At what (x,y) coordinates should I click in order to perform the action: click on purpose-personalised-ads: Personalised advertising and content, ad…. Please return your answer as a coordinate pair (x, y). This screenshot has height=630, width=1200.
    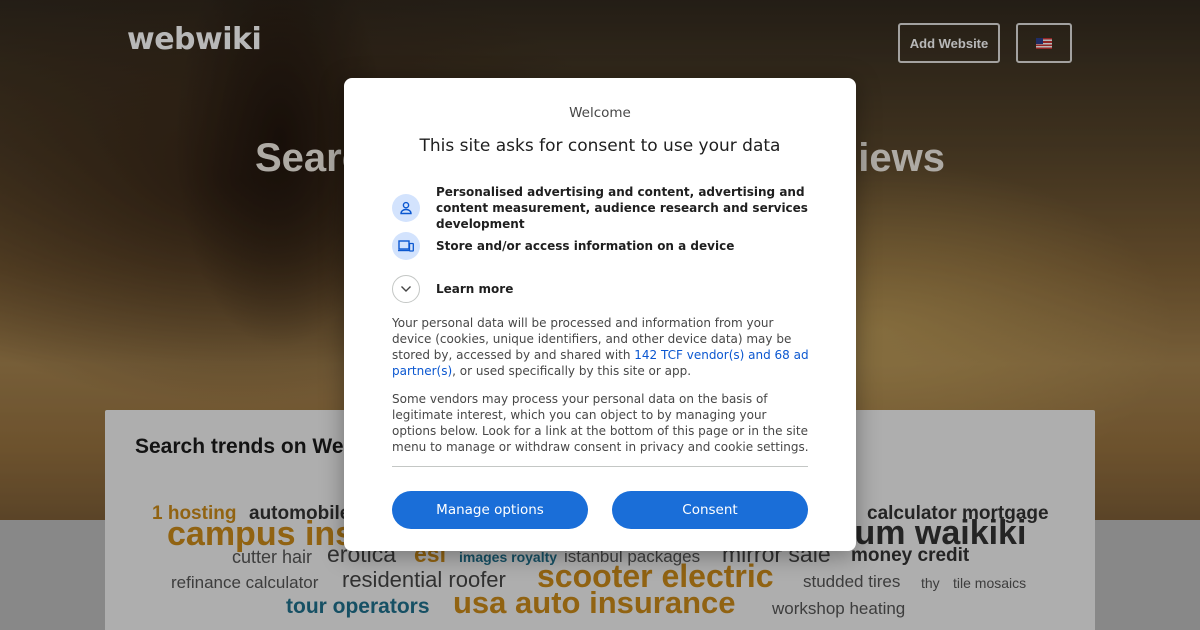
    Looking at the image, I should click on (602, 208).